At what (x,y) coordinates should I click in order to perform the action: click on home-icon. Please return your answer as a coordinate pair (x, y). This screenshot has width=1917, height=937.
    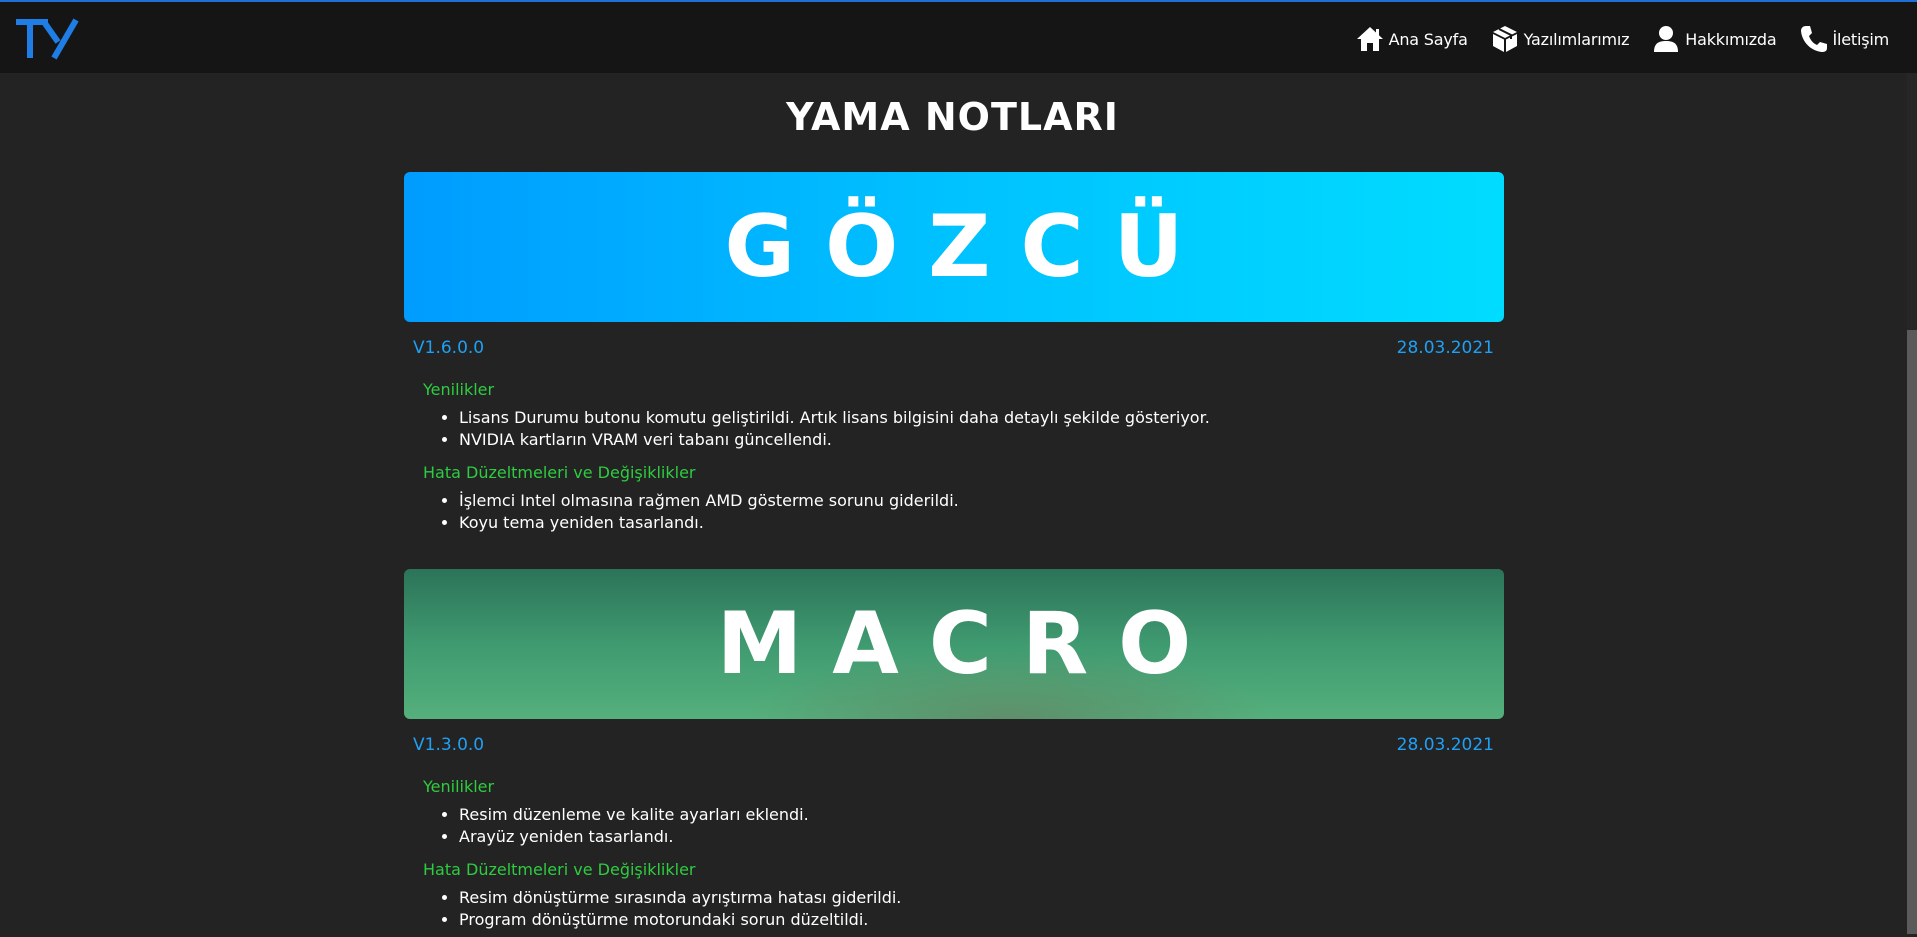
    Looking at the image, I should click on (1369, 39).